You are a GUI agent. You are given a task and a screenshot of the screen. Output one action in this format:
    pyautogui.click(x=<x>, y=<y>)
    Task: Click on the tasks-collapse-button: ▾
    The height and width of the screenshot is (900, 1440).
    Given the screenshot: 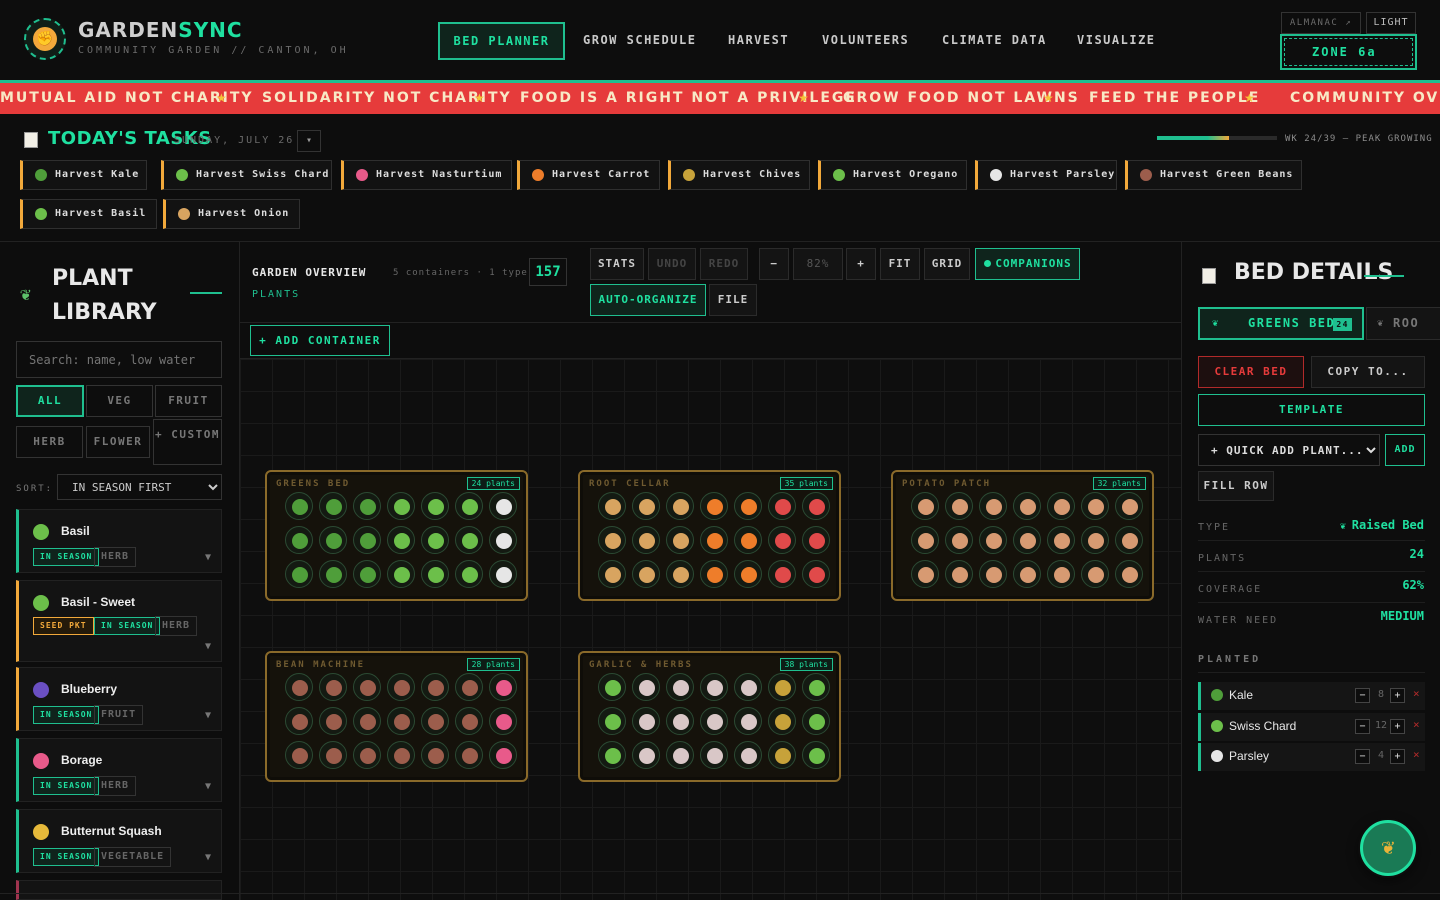 What is the action you would take?
    pyautogui.click(x=309, y=141)
    